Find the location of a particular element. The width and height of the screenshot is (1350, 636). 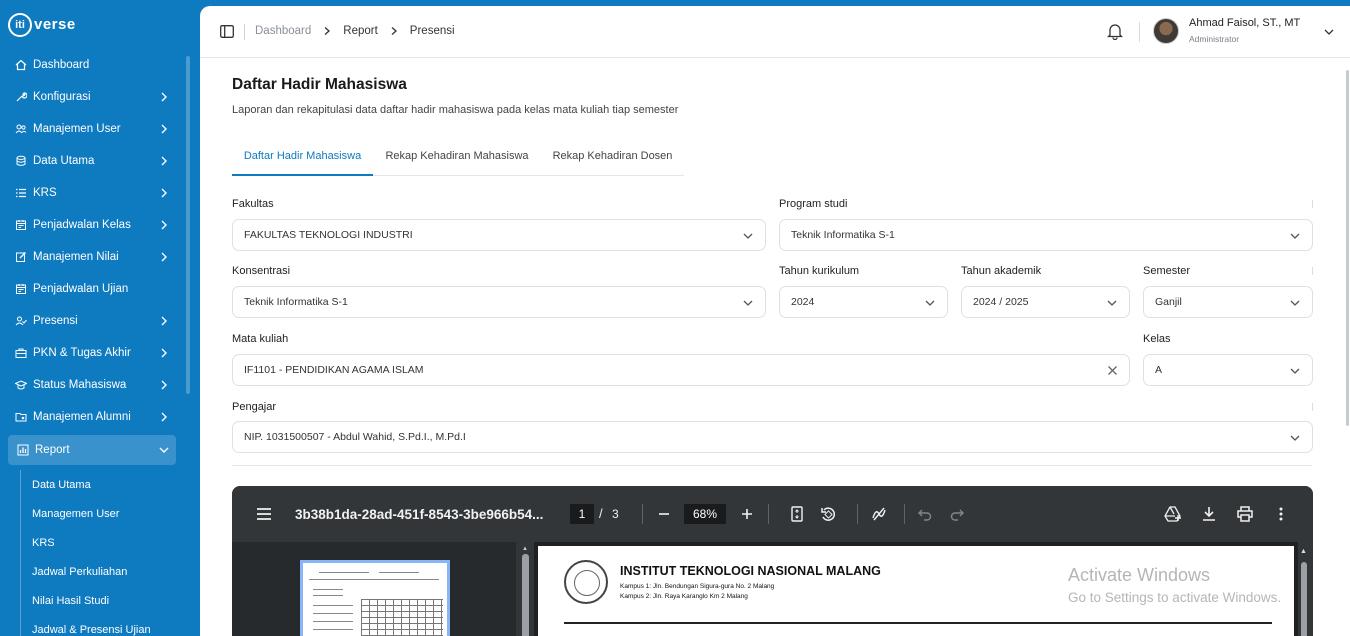

undo-icon is located at coordinates (925, 515).